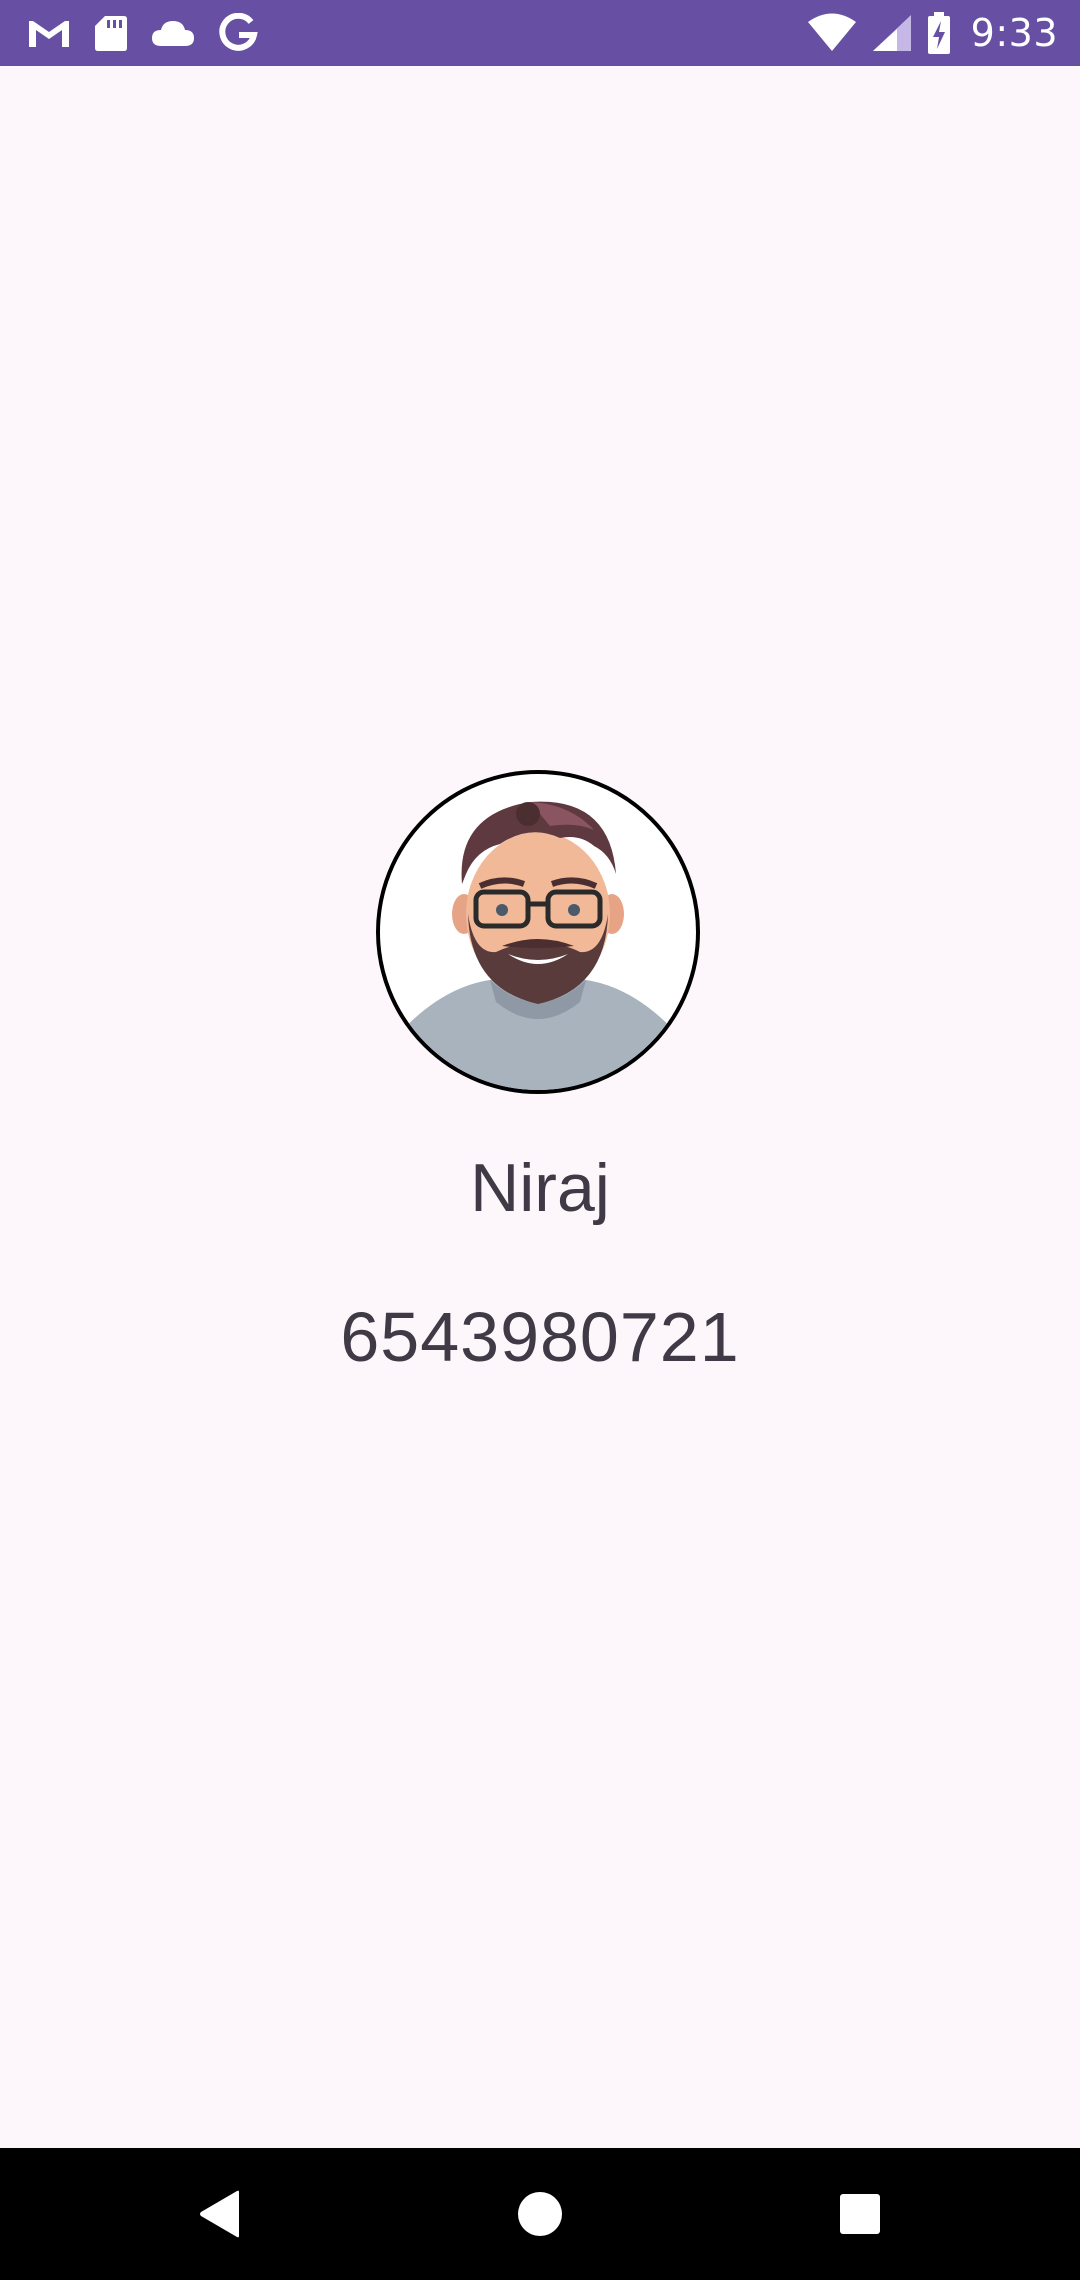 The width and height of the screenshot is (1080, 2280). Describe the element at coordinates (111, 33) in the screenshot. I see `sd-card-icon` at that location.